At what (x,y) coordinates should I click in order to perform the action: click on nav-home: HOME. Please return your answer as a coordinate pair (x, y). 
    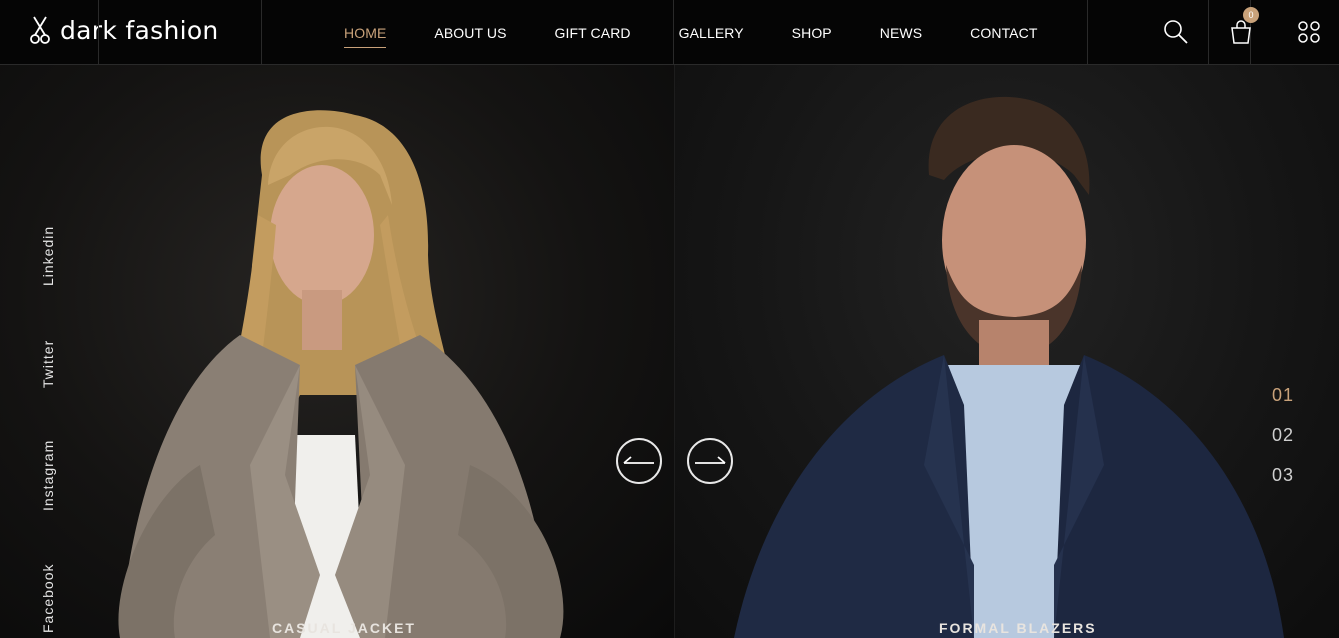
    Looking at the image, I should click on (365, 36).